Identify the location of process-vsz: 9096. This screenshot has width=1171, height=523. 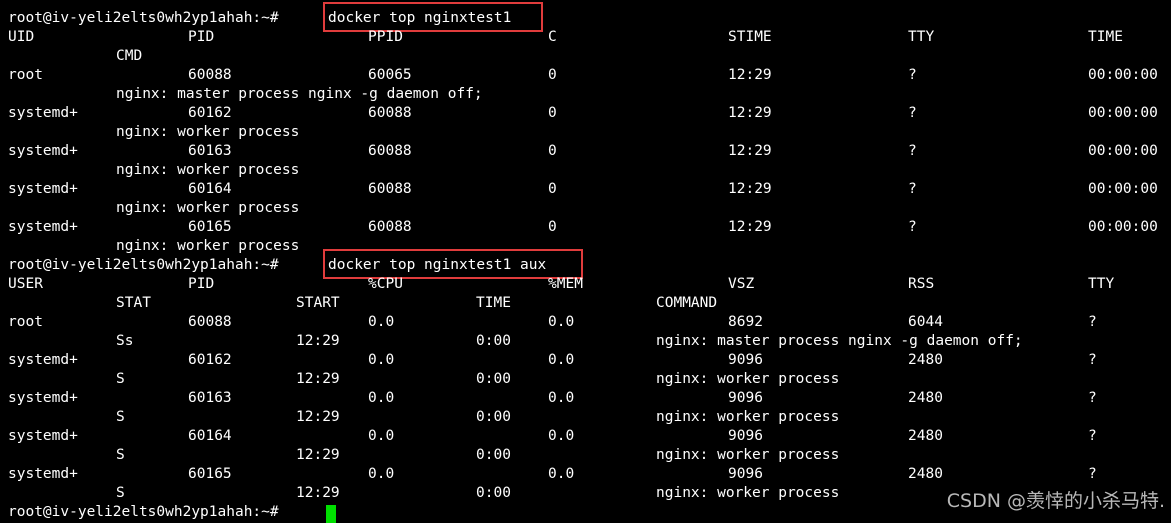
(745, 474).